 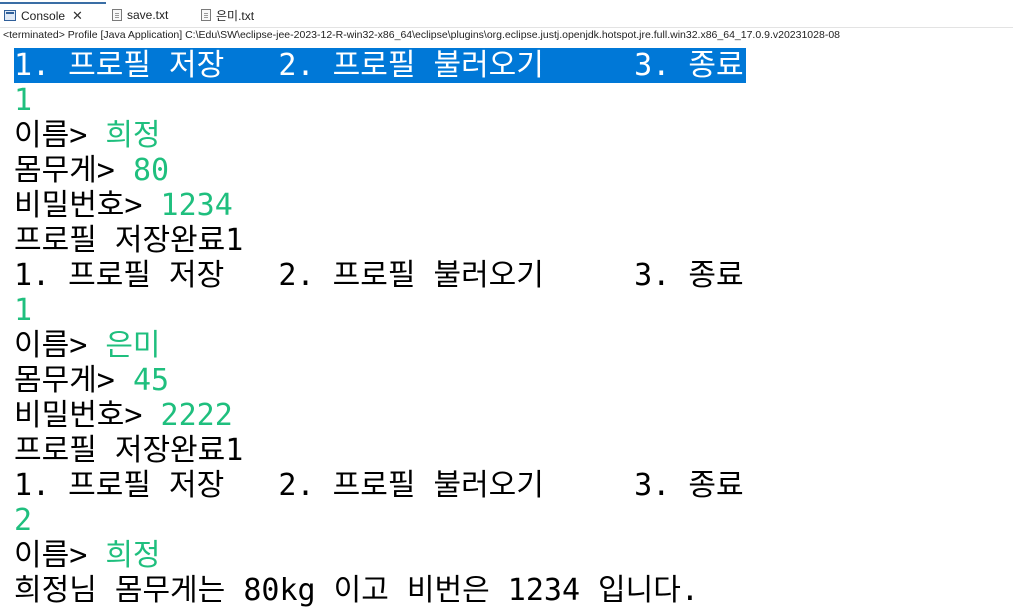 What do you see at coordinates (10, 15) in the screenshot?
I see `console-icon` at bounding box center [10, 15].